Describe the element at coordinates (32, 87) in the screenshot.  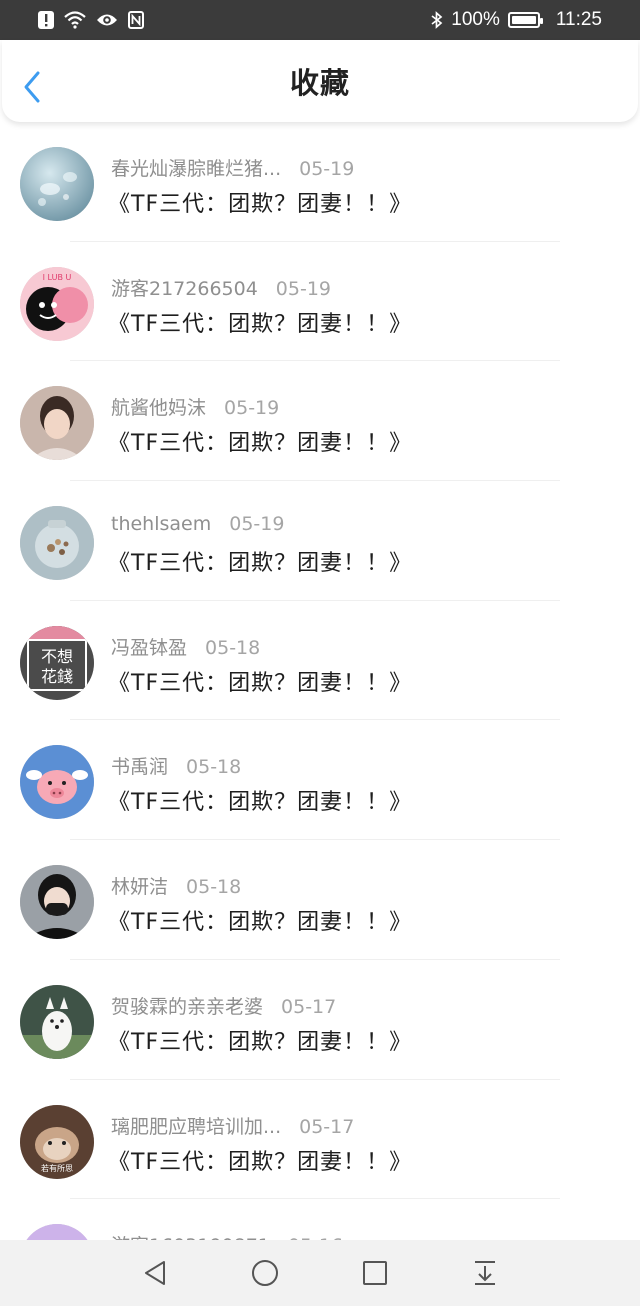
I see `back-arrow-icon` at that location.